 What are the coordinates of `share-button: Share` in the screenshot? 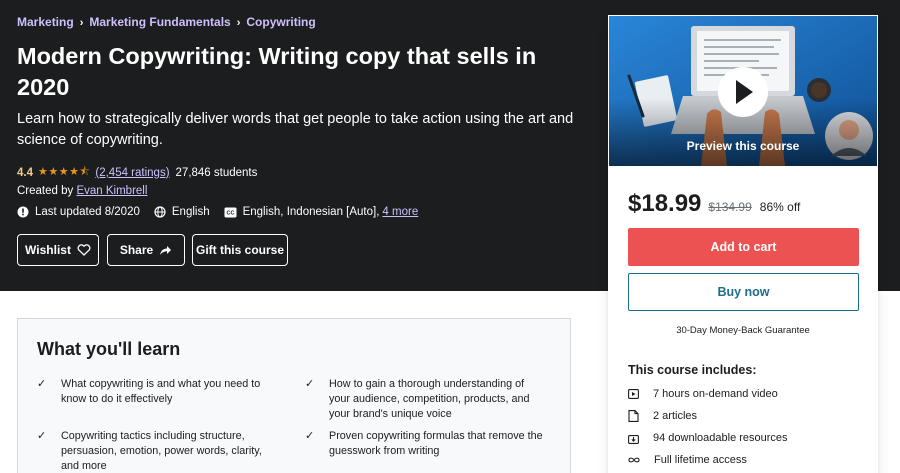 It's located at (146, 250).